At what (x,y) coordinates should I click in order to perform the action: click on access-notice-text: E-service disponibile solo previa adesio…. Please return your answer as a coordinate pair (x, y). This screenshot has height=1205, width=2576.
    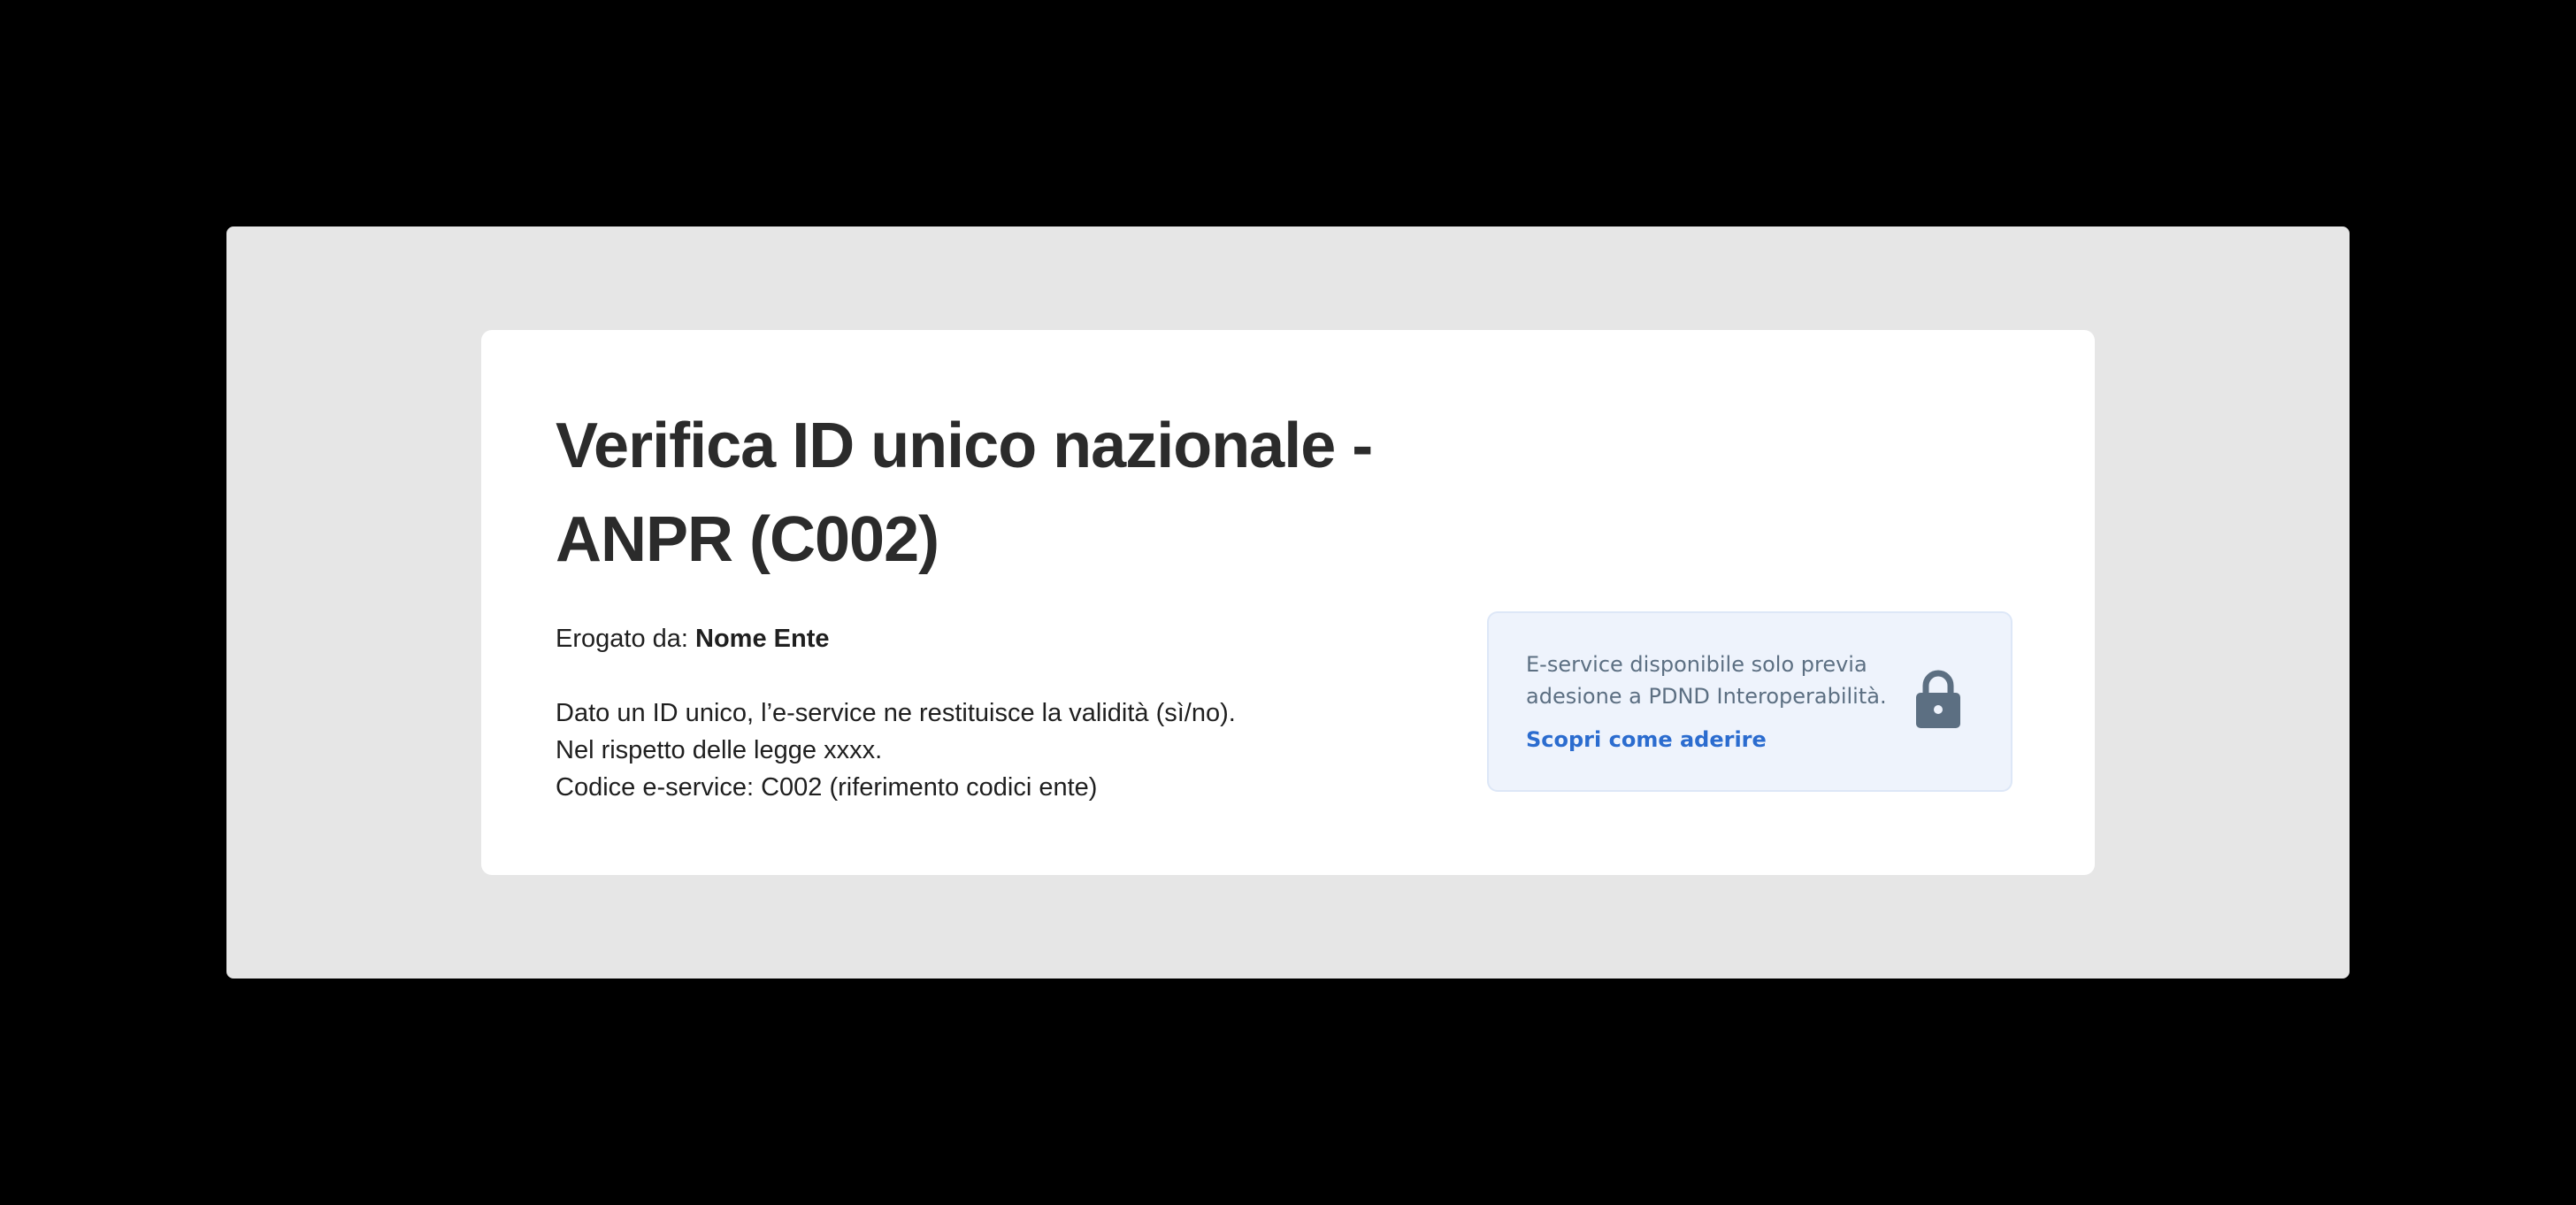
    Looking at the image, I should click on (1706, 680).